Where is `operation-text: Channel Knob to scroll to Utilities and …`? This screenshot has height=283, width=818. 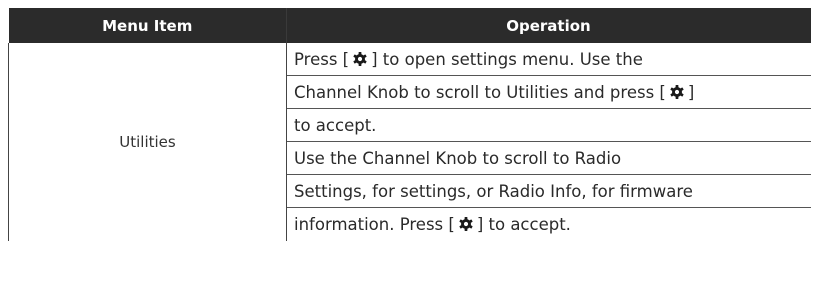 operation-text: Channel Knob to scroll to Utilities and … is located at coordinates (480, 92).